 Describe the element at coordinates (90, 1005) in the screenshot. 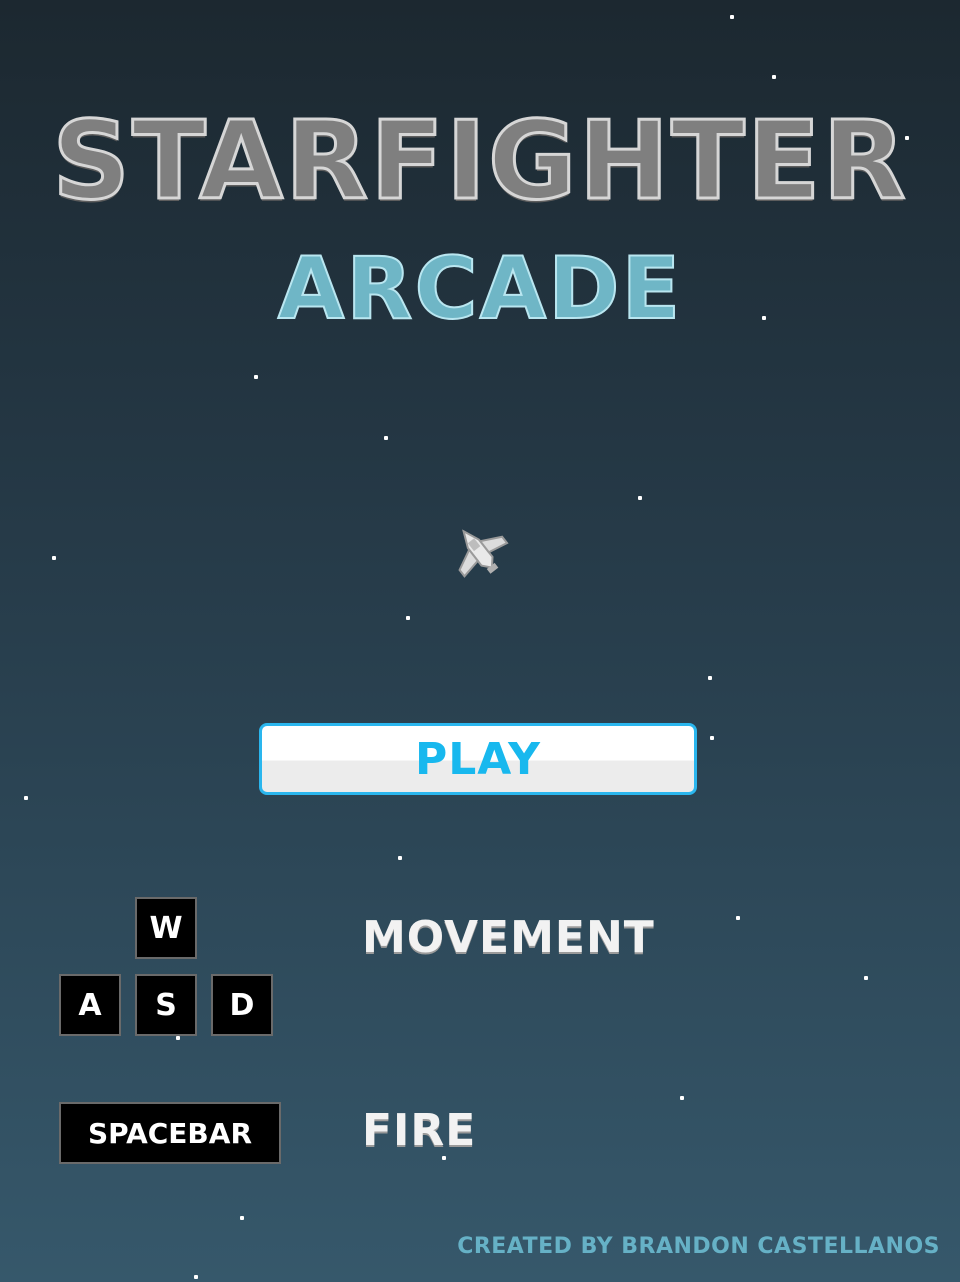

I see `key-a: A` at that location.